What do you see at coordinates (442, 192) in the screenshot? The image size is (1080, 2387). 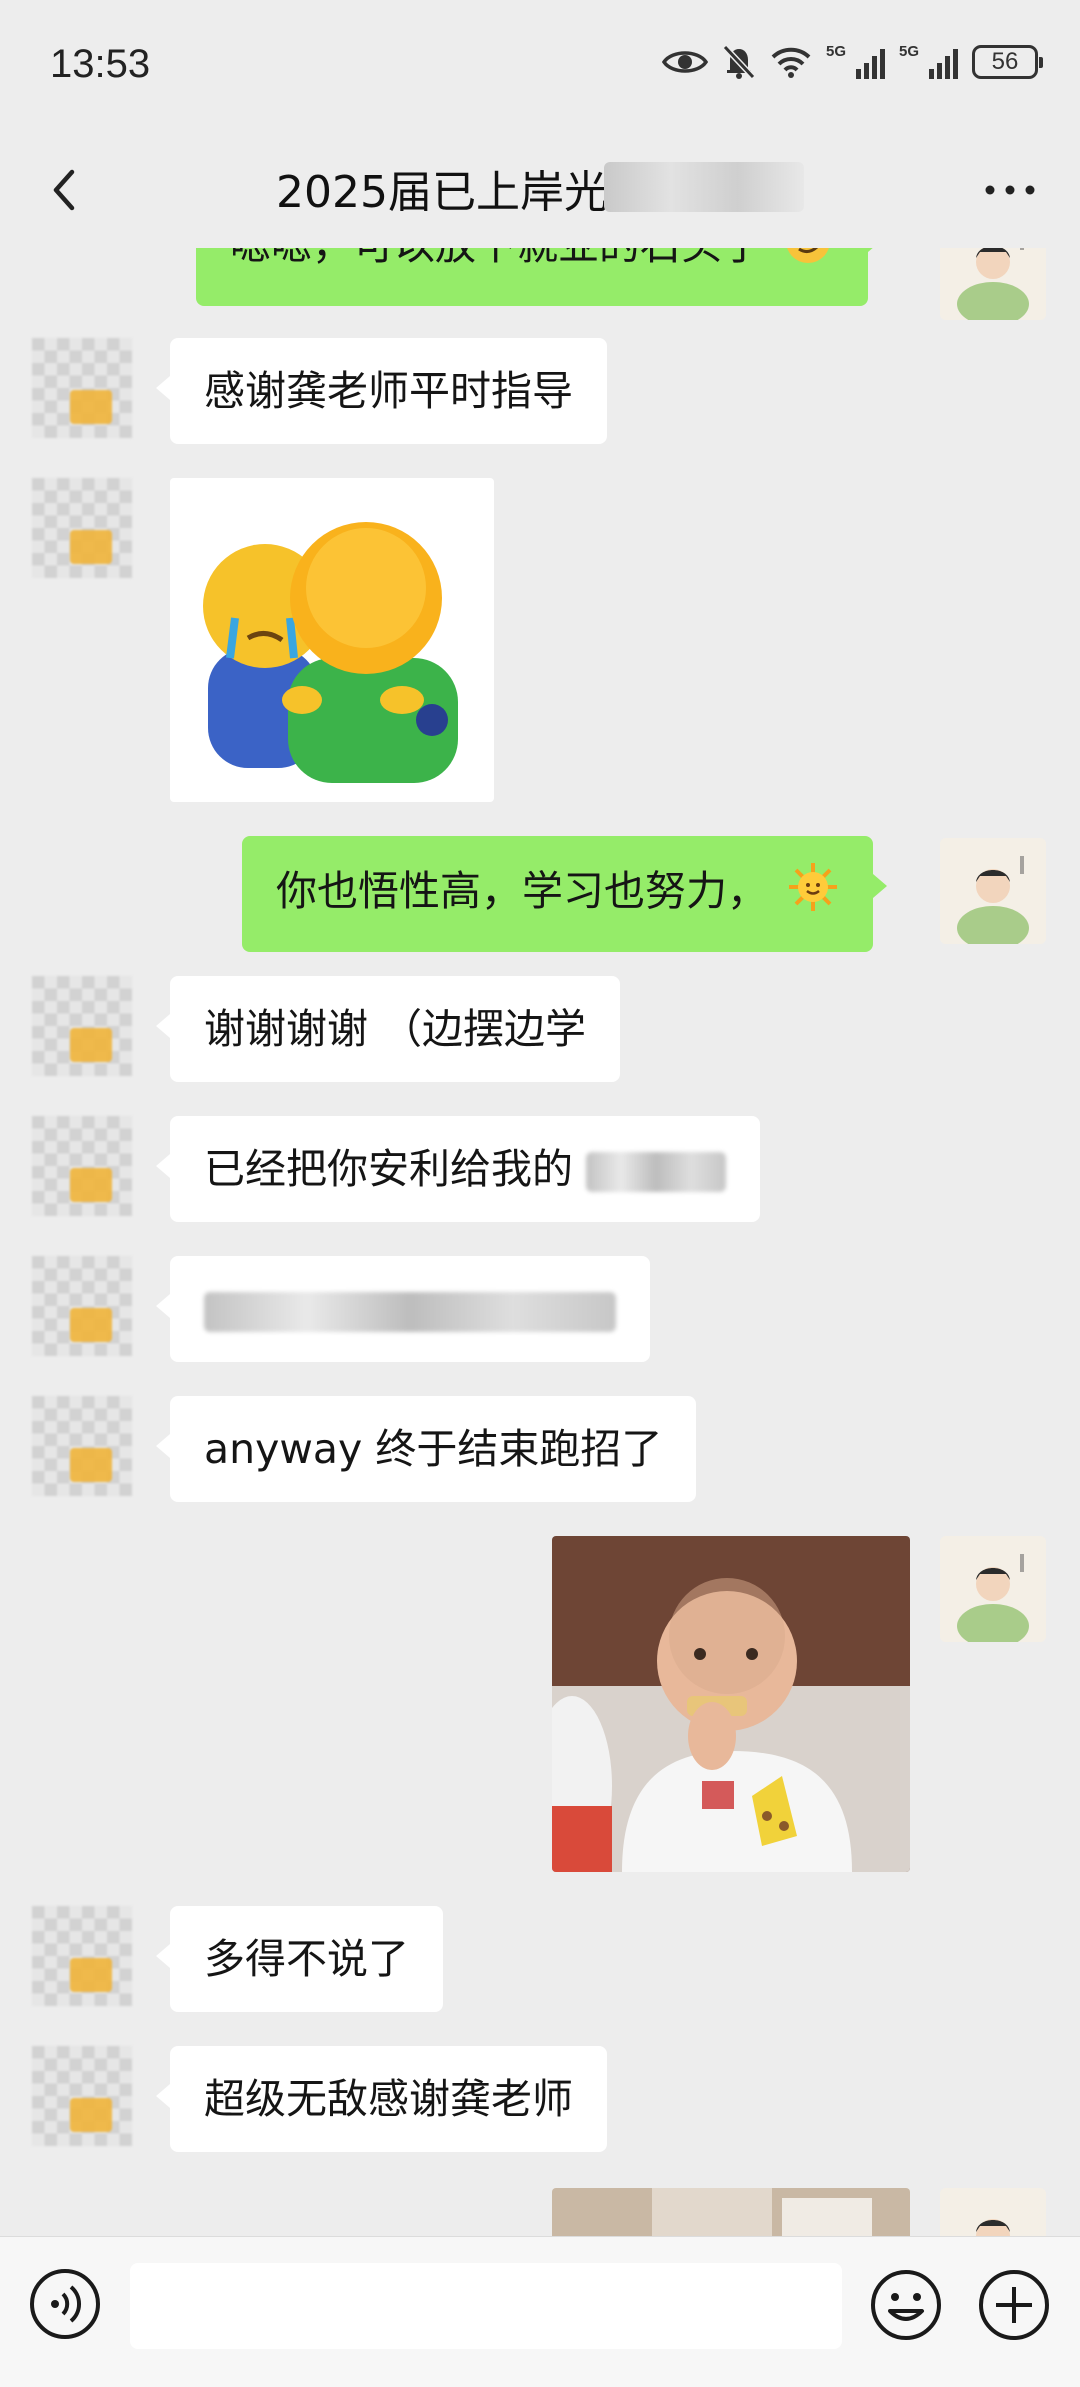 I see `chat-title: 2025届已上岸光` at bounding box center [442, 192].